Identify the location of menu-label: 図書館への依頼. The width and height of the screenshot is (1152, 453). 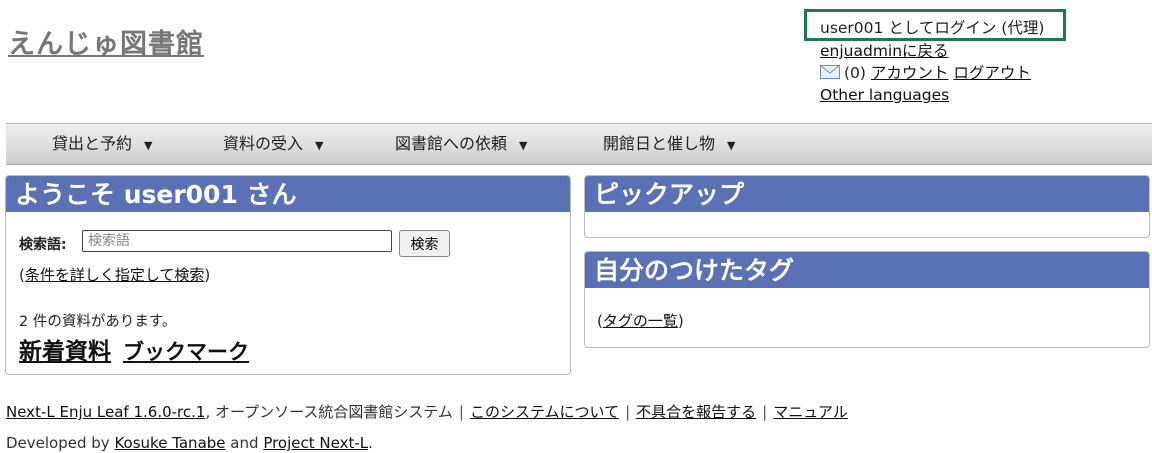
(451, 143).